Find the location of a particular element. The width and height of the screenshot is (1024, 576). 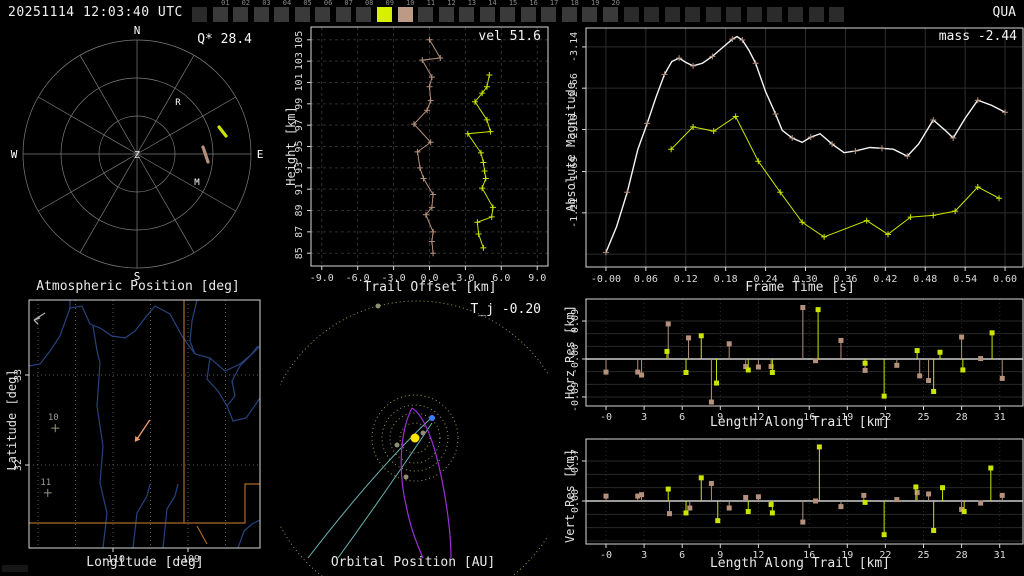

frame-number-label: 13 is located at coordinates (472, 3).